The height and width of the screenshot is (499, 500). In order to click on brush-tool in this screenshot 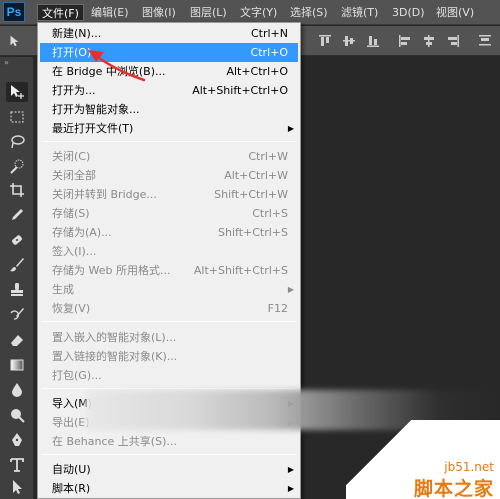, I will do `click(17, 265)`.